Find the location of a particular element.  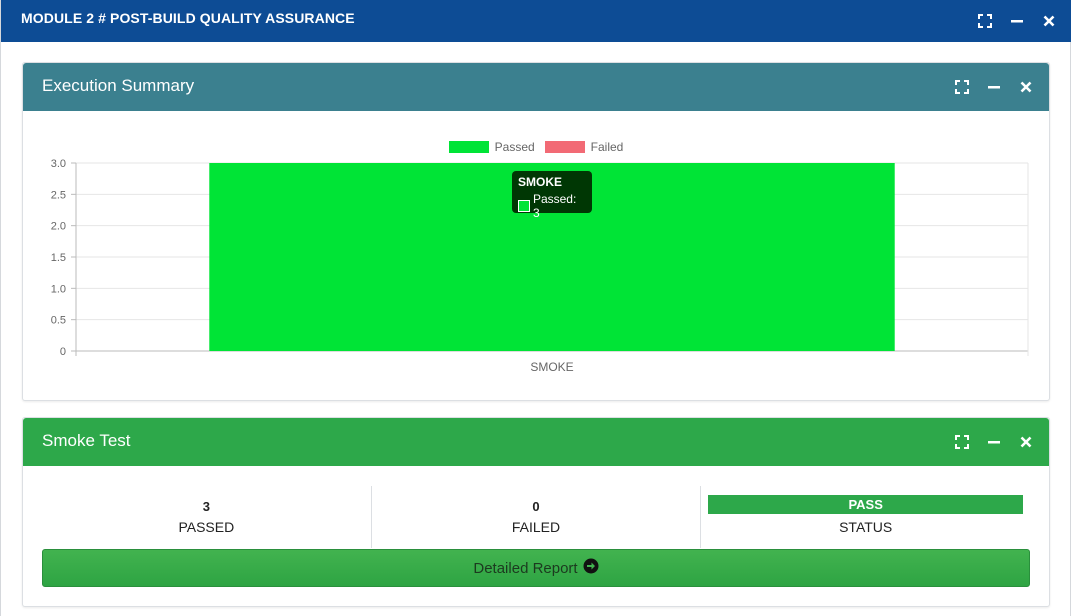

detailed-report-button: Detailed Report is located at coordinates (536, 568).